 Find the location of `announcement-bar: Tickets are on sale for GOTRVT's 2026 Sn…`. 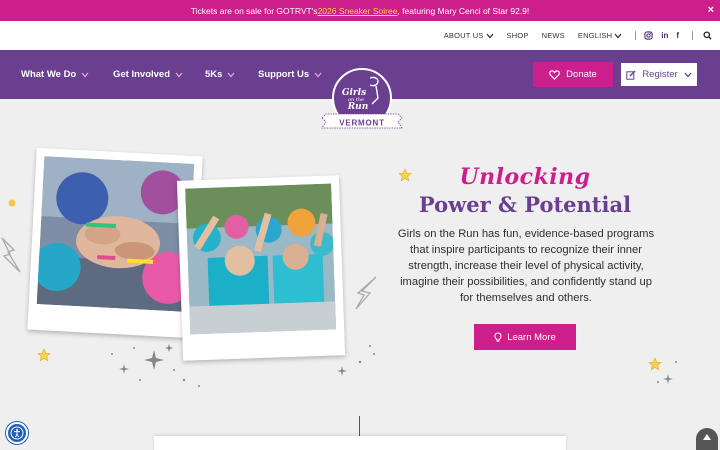

announcement-bar: Tickets are on sale for GOTRVT's 2026 Sn… is located at coordinates (360, 10).